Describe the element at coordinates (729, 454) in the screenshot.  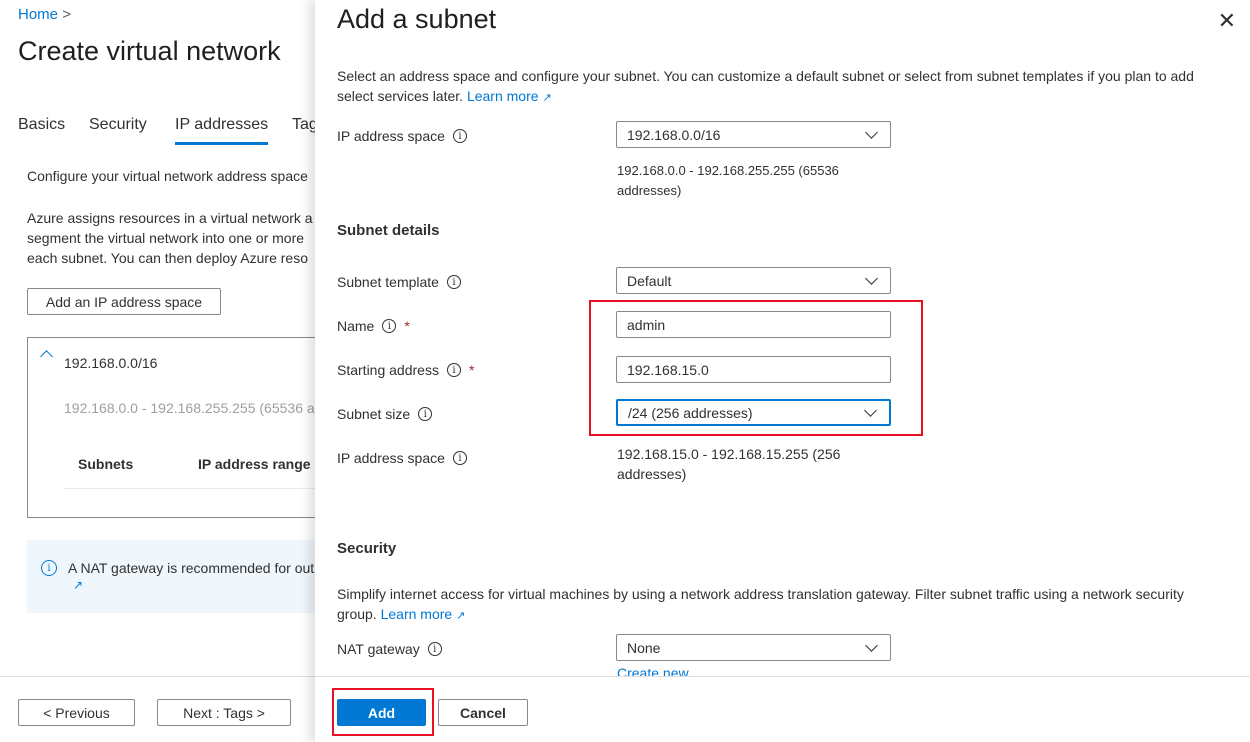
I see `range-line: 192.168.15.0 - 192.168.15.255 (256` at that location.